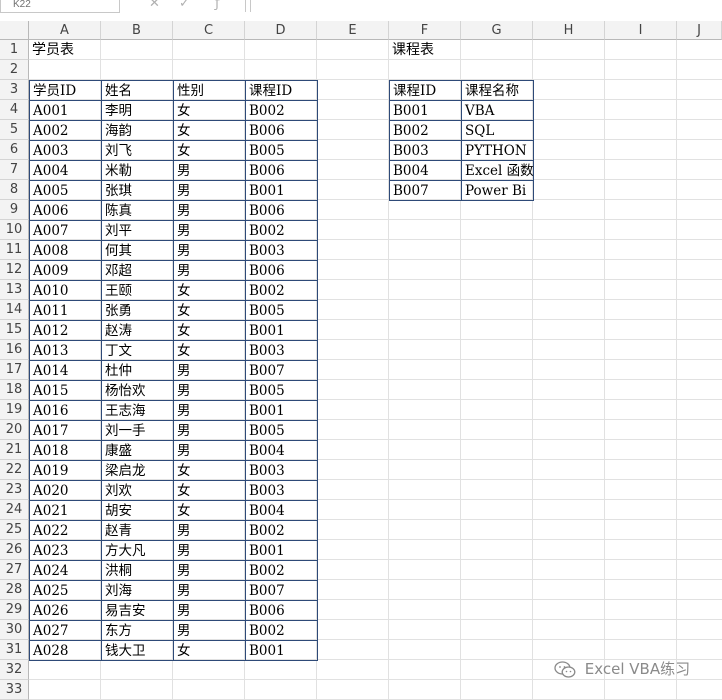 The width and height of the screenshot is (722, 700). I want to click on row-header-33: 33, so click(14, 690).